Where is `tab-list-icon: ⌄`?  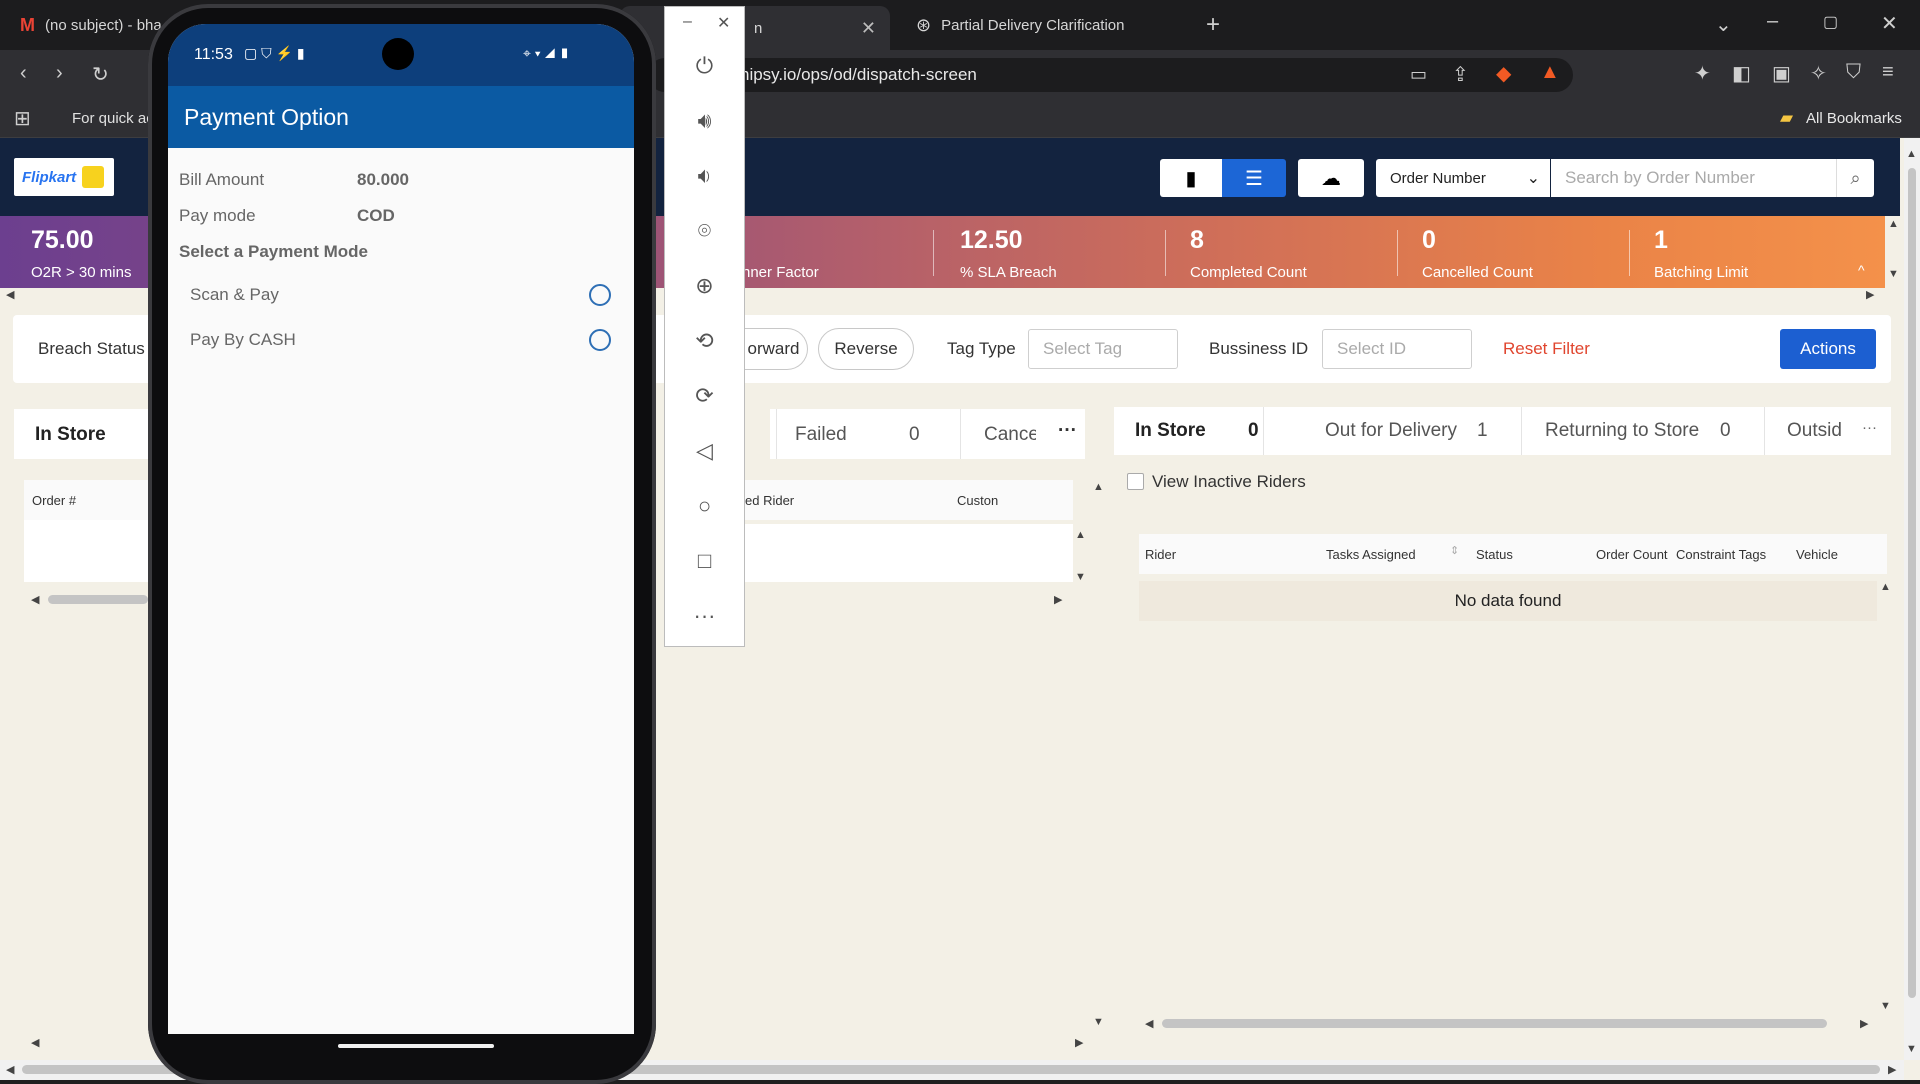
tab-list-icon: ⌄ is located at coordinates (1723, 24).